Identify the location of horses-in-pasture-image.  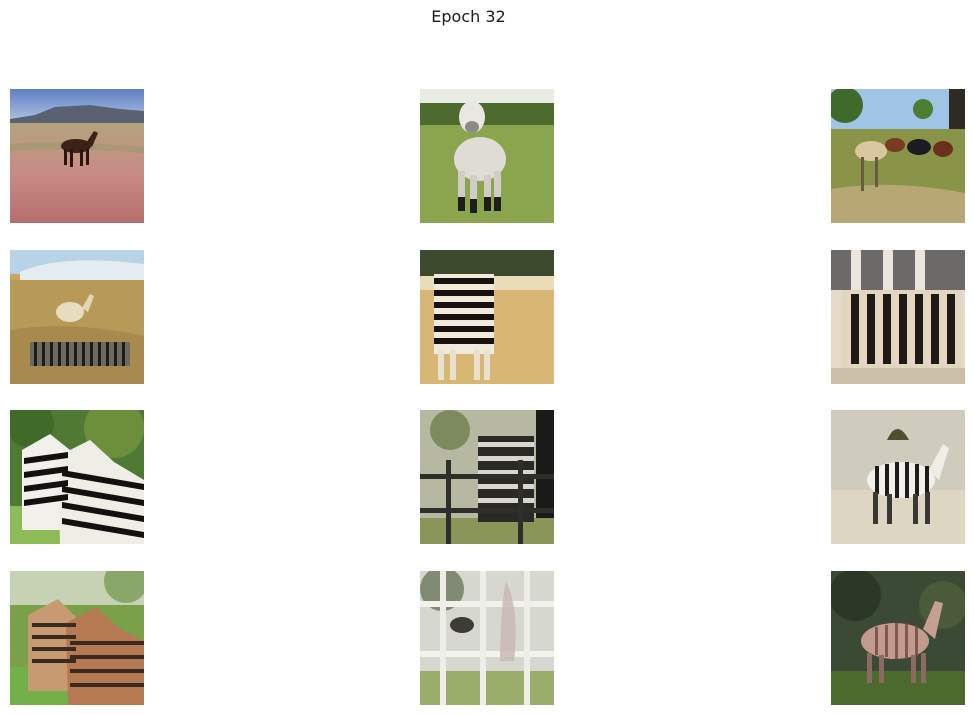
(898, 156).